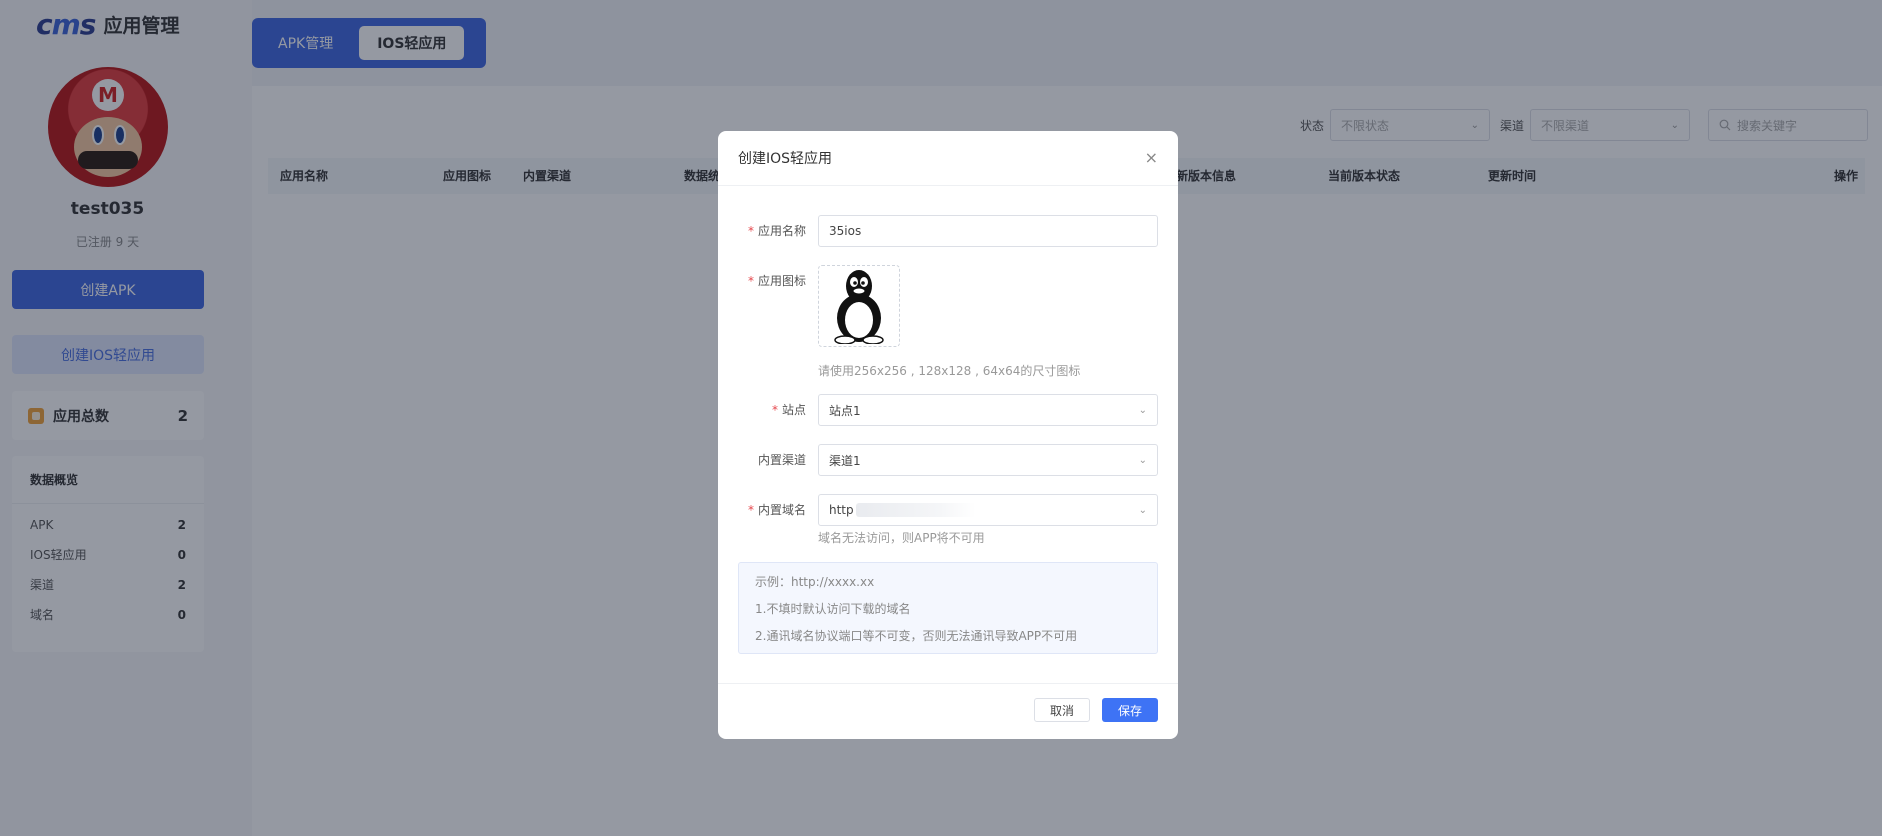 This screenshot has height=836, width=1882. Describe the element at coordinates (949, 371) in the screenshot. I see `icon-size-hint: 请使用256x256 , 128x128 , 64x64的尺寸图标` at that location.